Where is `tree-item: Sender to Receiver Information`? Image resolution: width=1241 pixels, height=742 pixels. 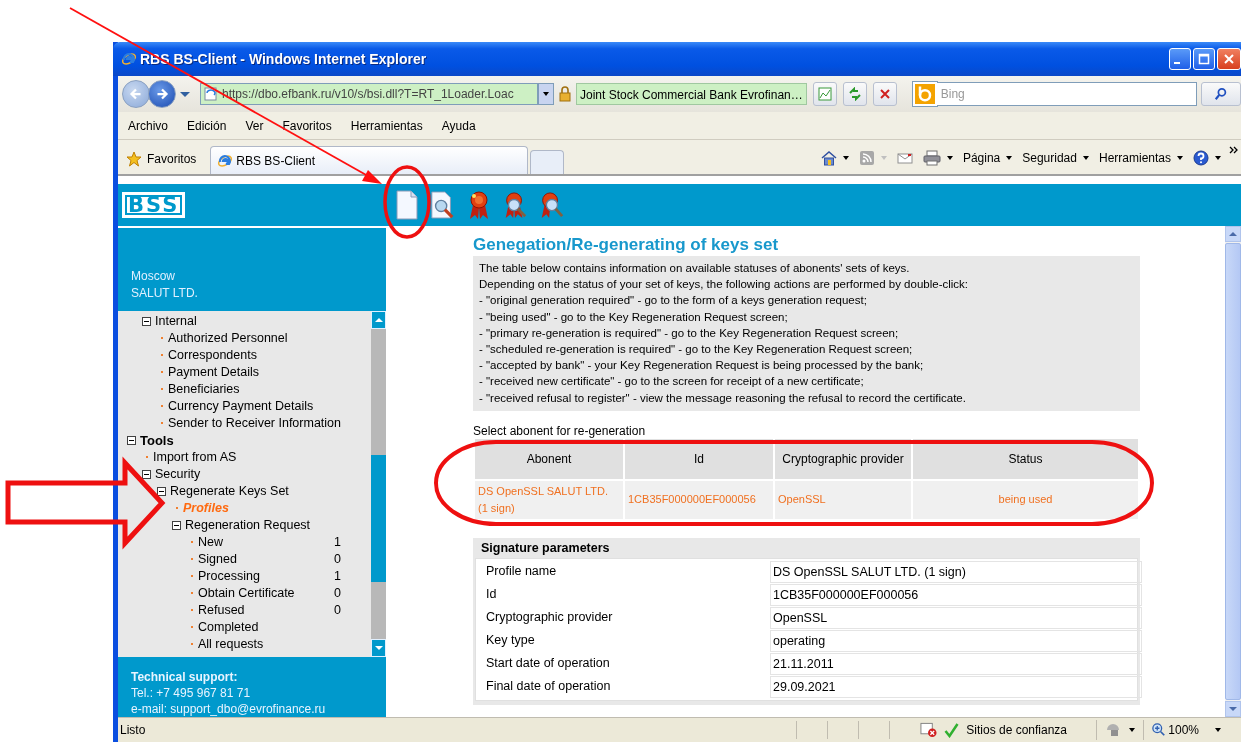
tree-item: Sender to Receiver Information is located at coordinates (254, 423).